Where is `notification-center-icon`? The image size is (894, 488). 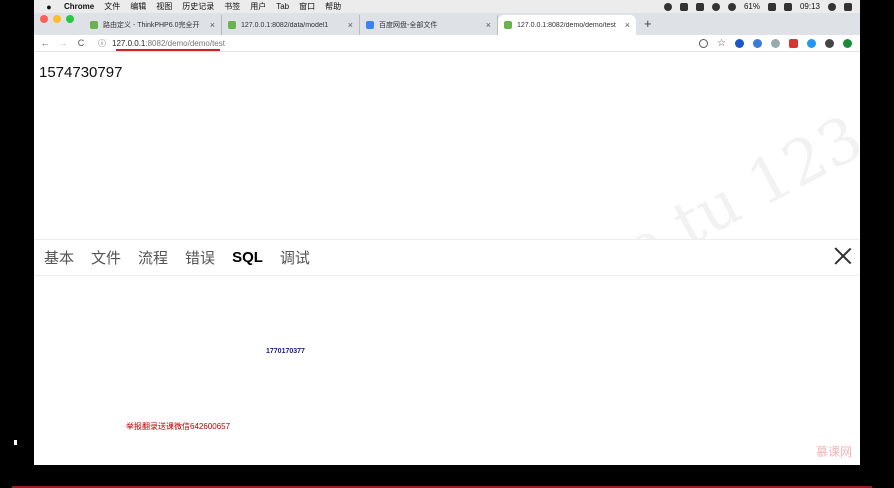
notification-center-icon is located at coordinates (848, 6).